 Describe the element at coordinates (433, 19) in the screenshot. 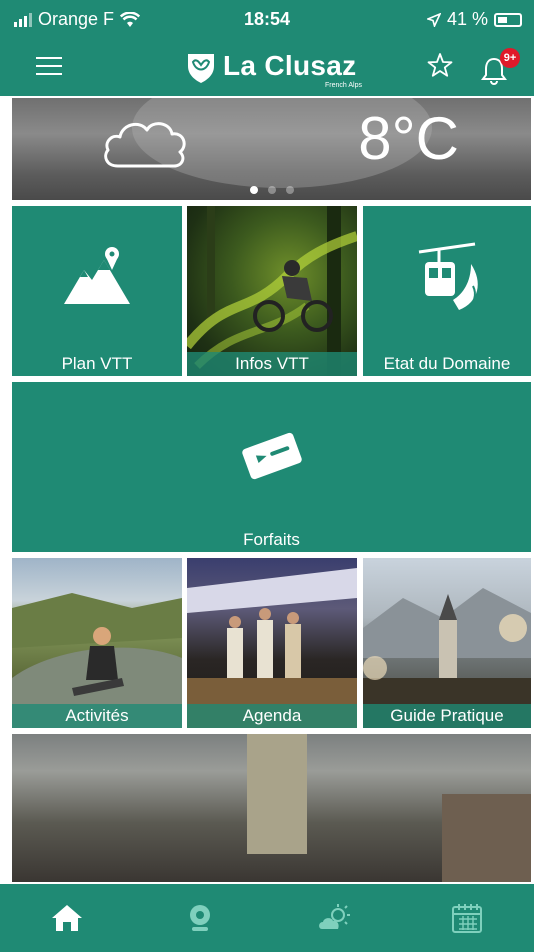

I see `location-arrow-icon` at that location.